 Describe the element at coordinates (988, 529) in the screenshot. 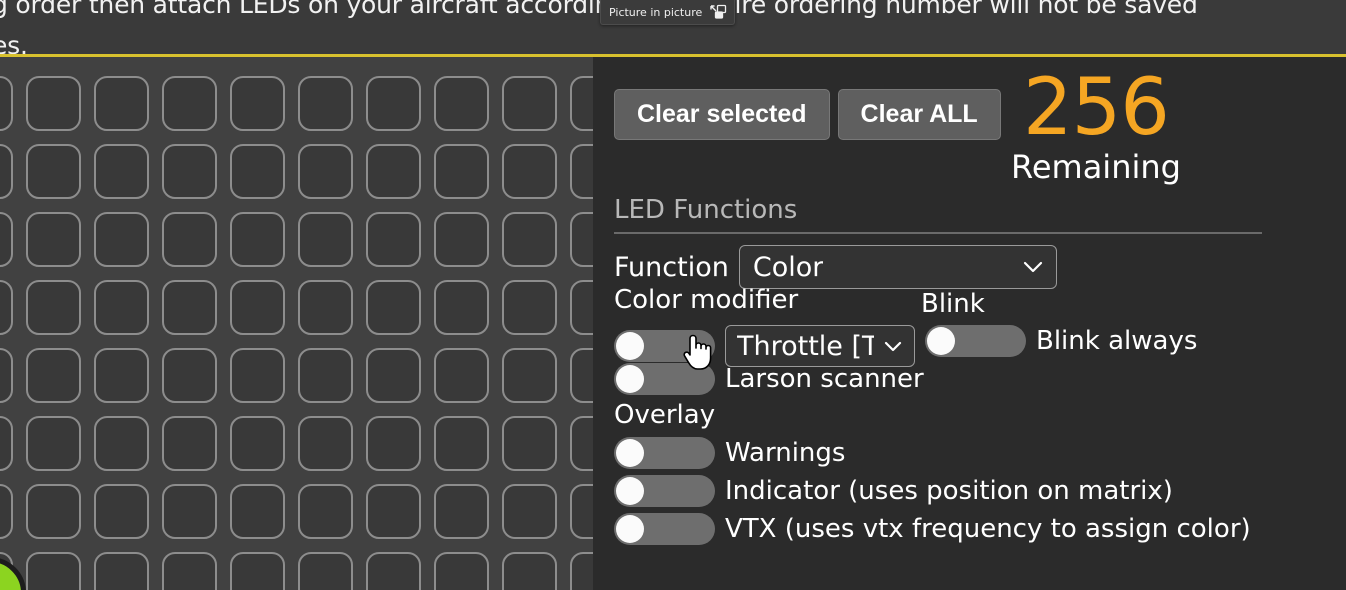

I see `overlay-vtx-label: VTX (uses vtx frequency to assign color)` at that location.